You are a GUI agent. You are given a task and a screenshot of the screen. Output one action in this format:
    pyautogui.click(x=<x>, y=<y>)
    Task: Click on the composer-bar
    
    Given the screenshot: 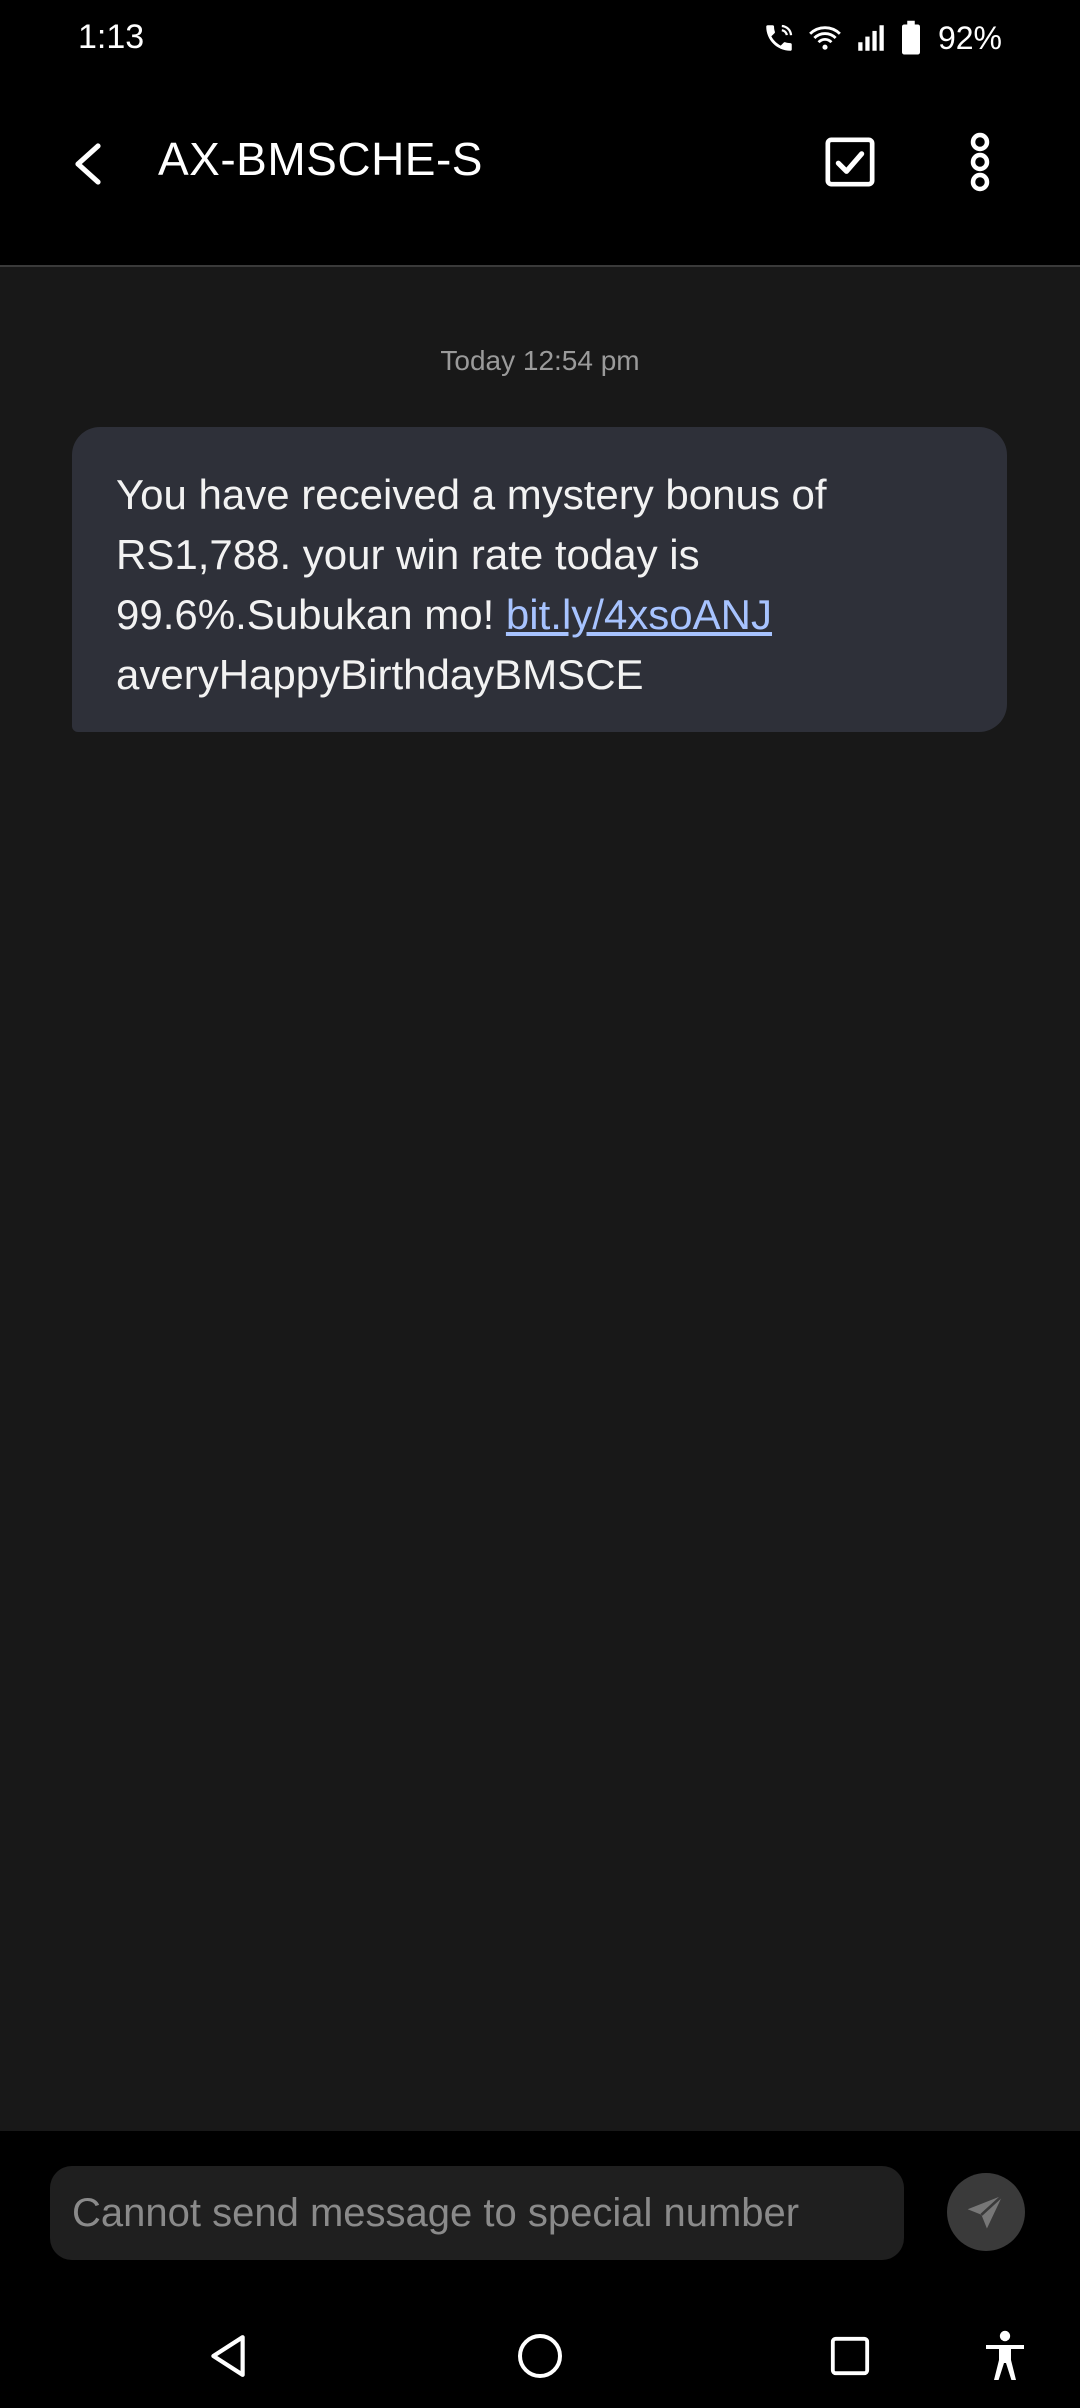 What is the action you would take?
    pyautogui.click(x=540, y=2219)
    